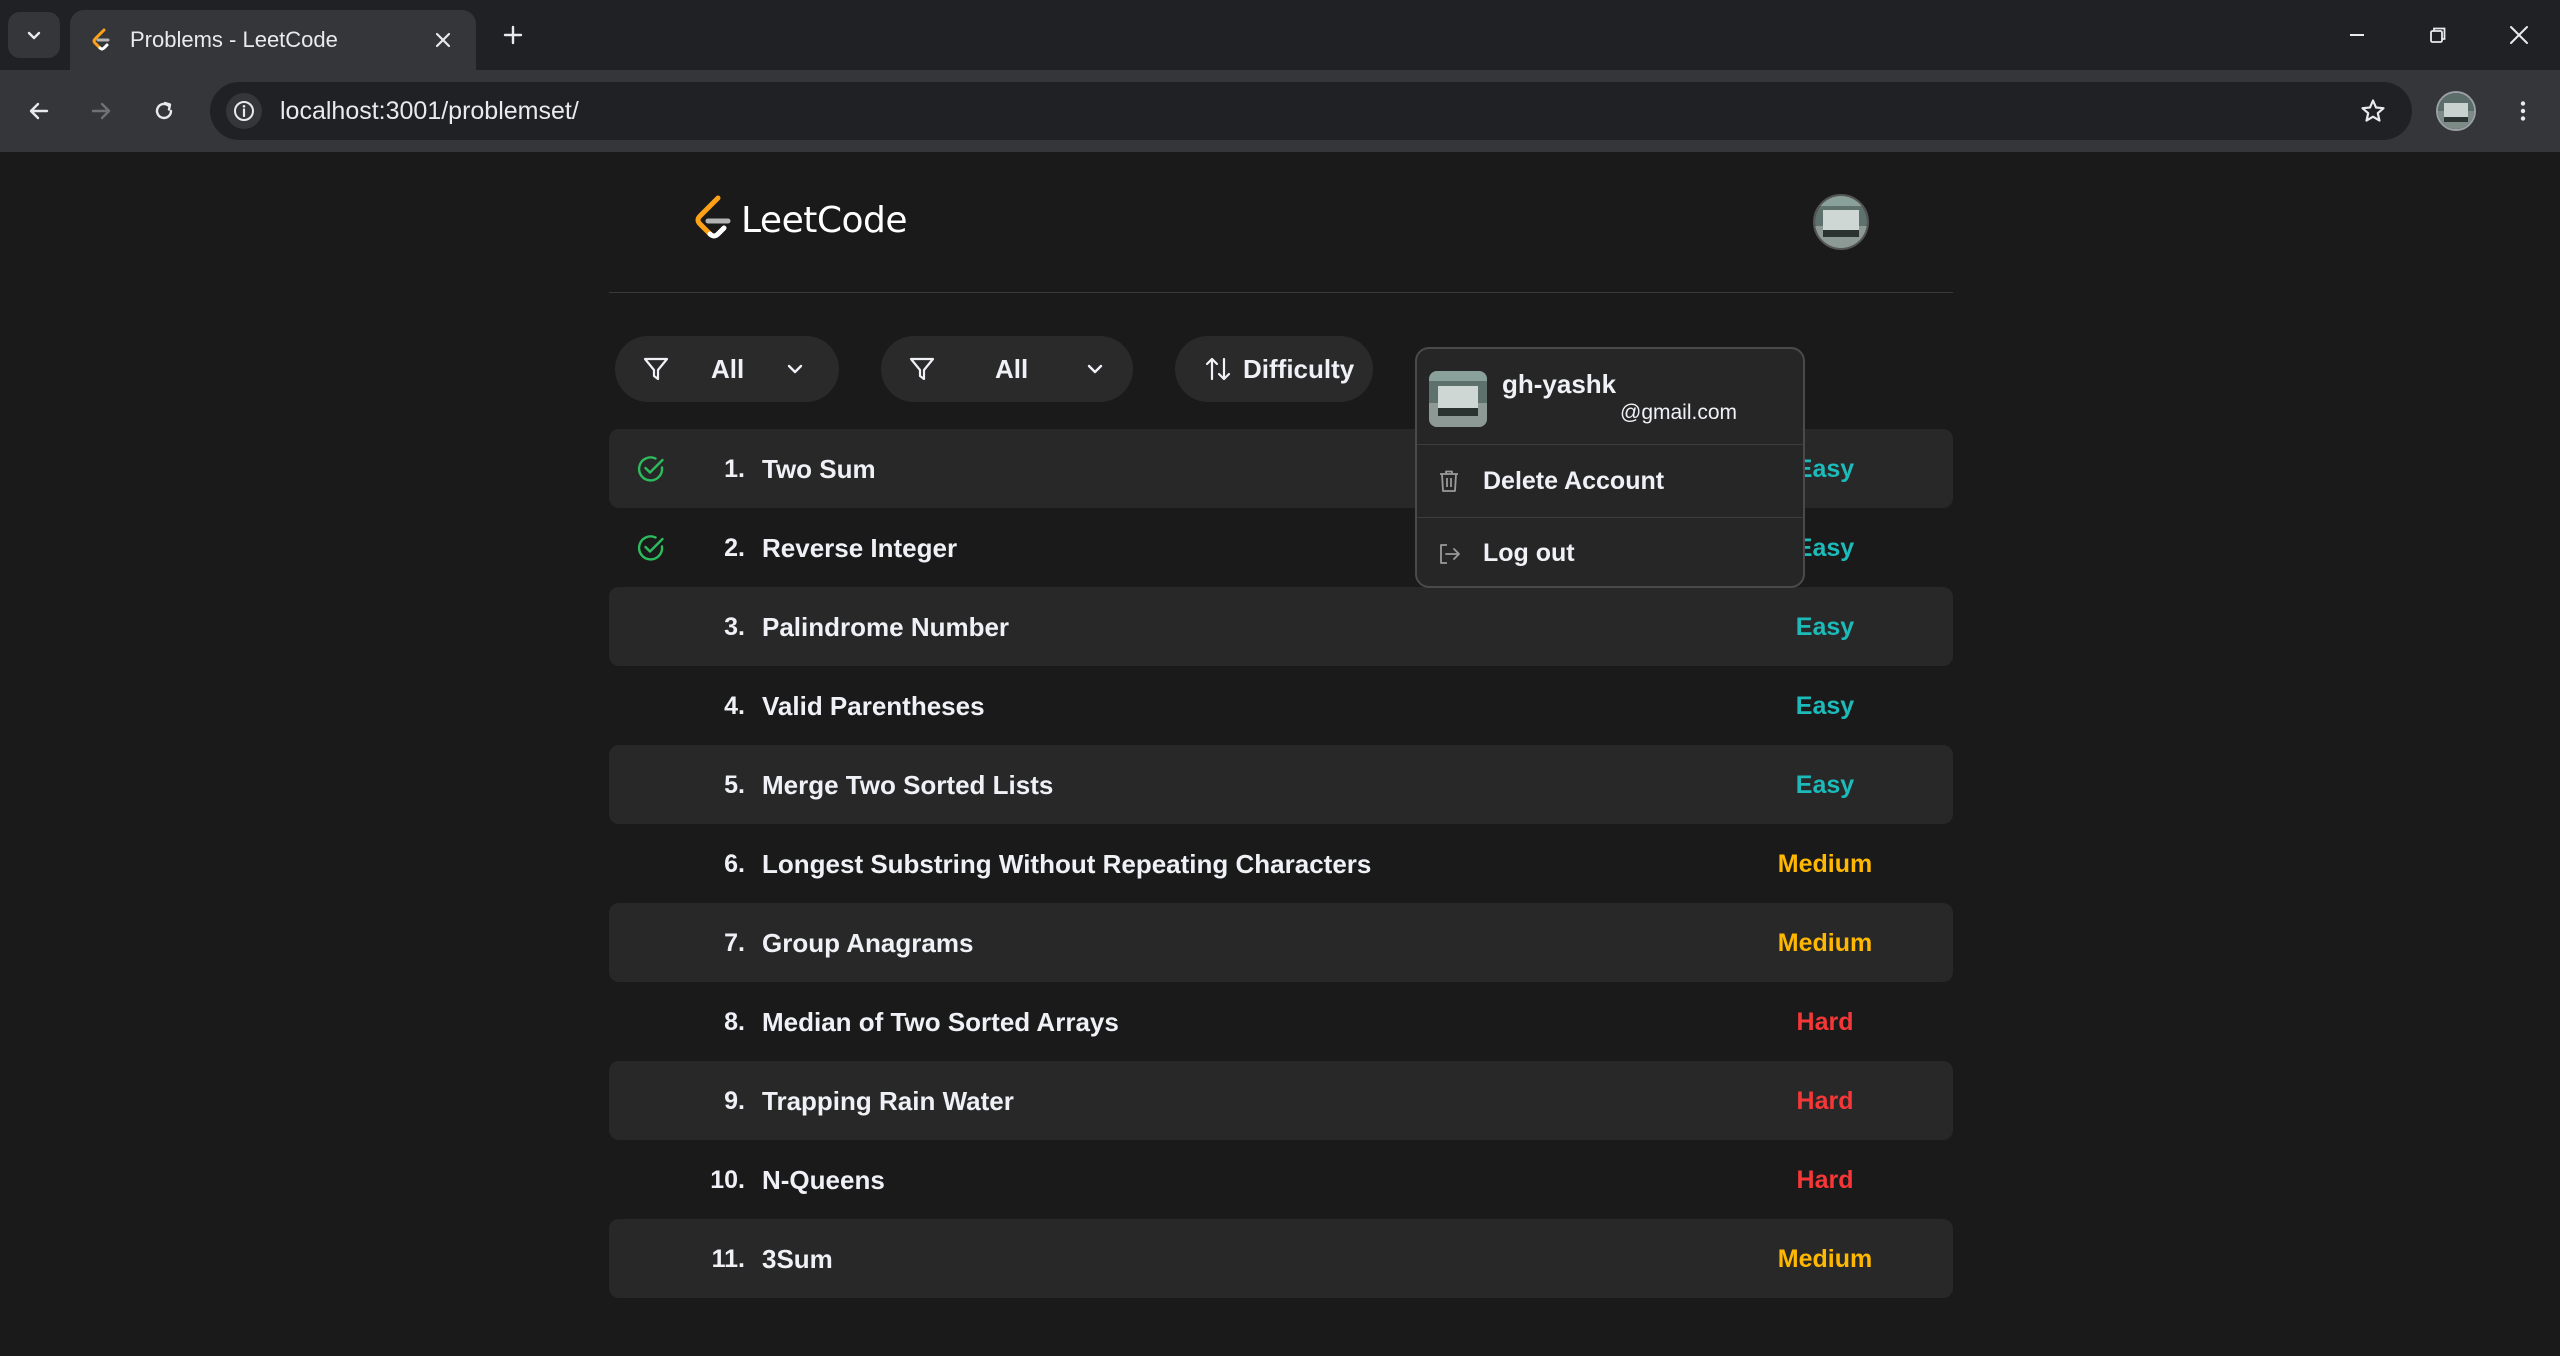  What do you see at coordinates (1280, 35) in the screenshot?
I see `browser-tabstrip: Problems - LeetCode` at bounding box center [1280, 35].